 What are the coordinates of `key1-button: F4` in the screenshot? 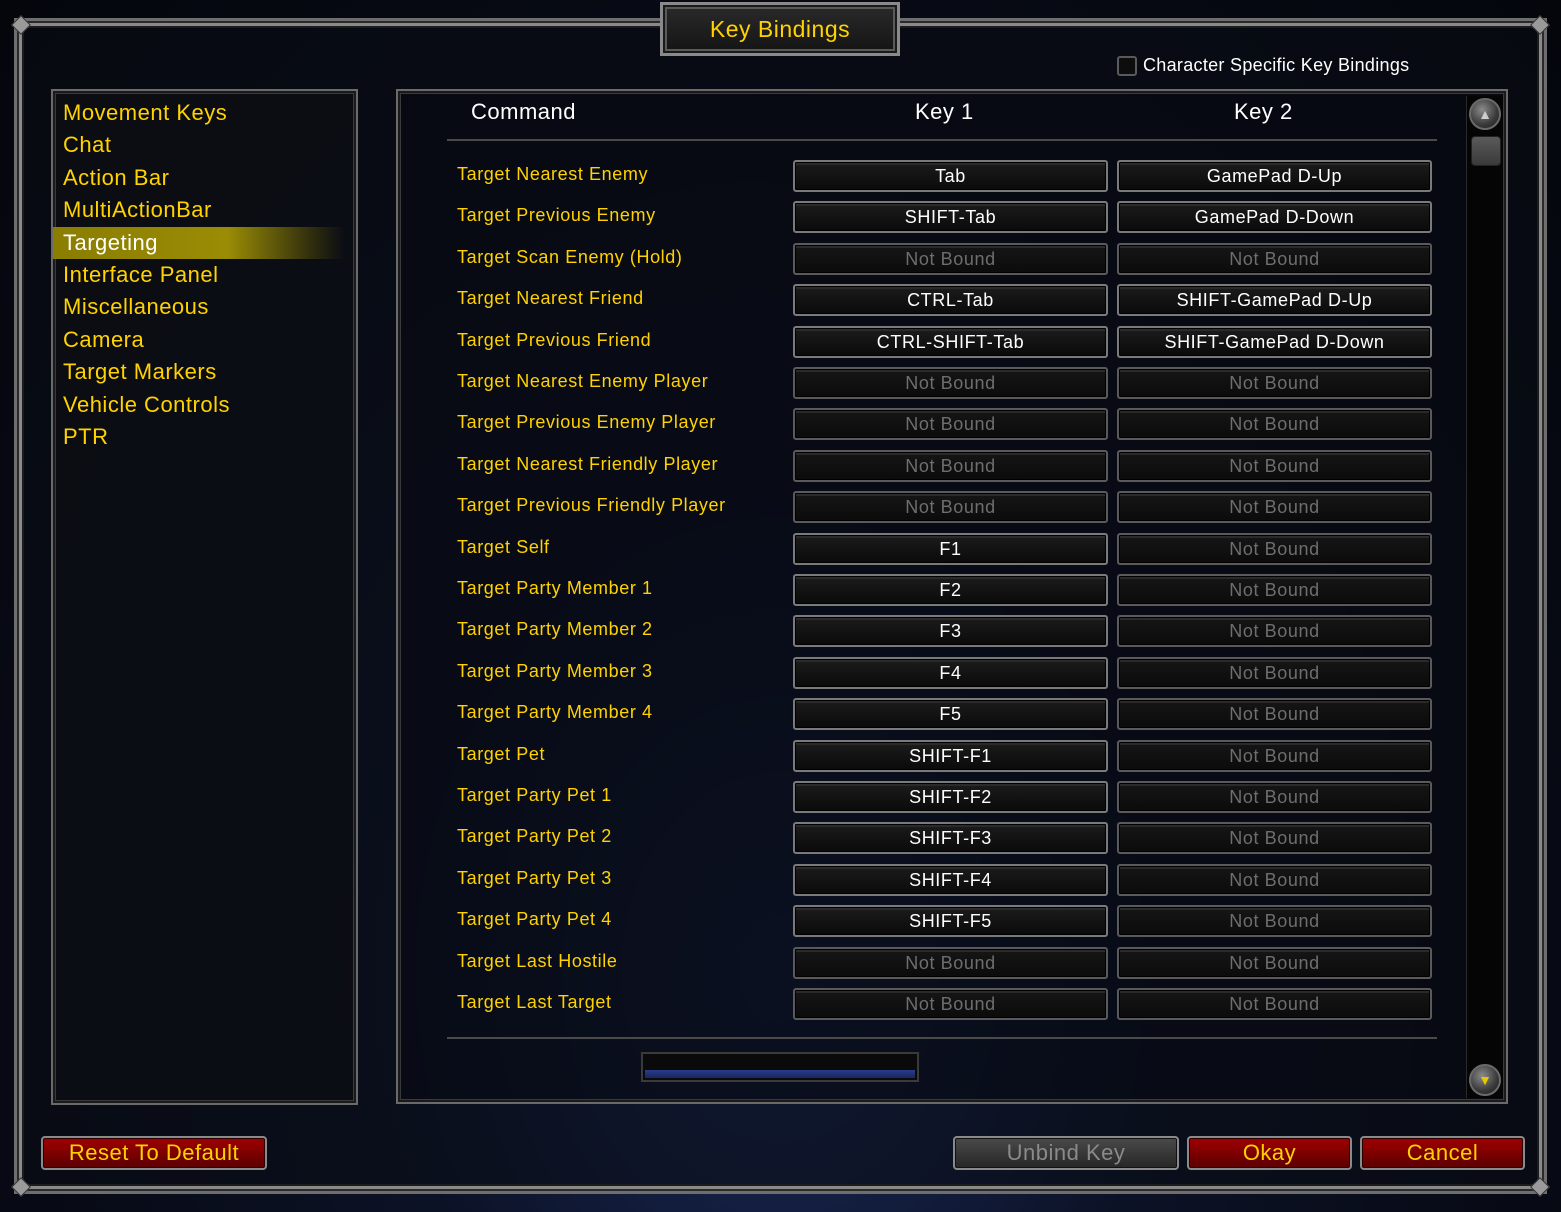 It's located at (950, 672).